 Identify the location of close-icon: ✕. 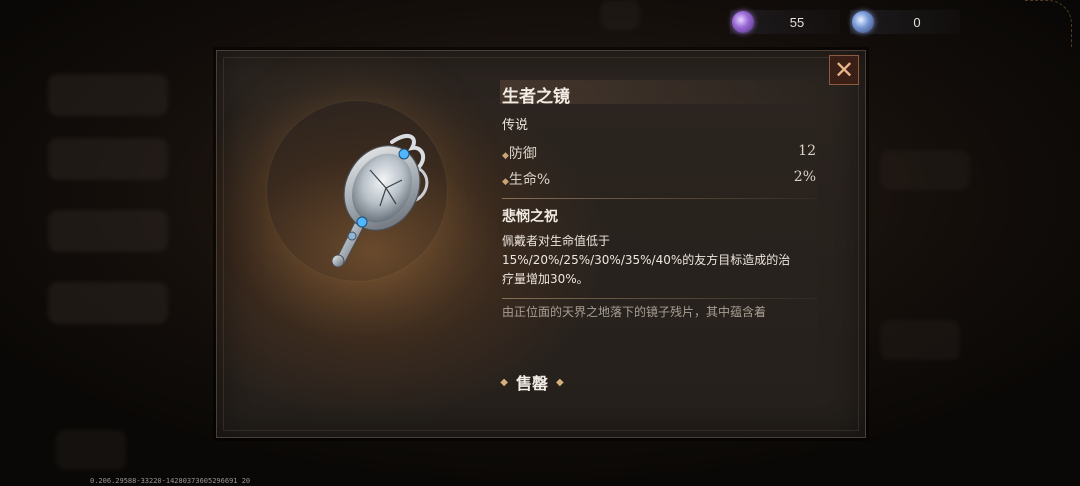
(844, 70).